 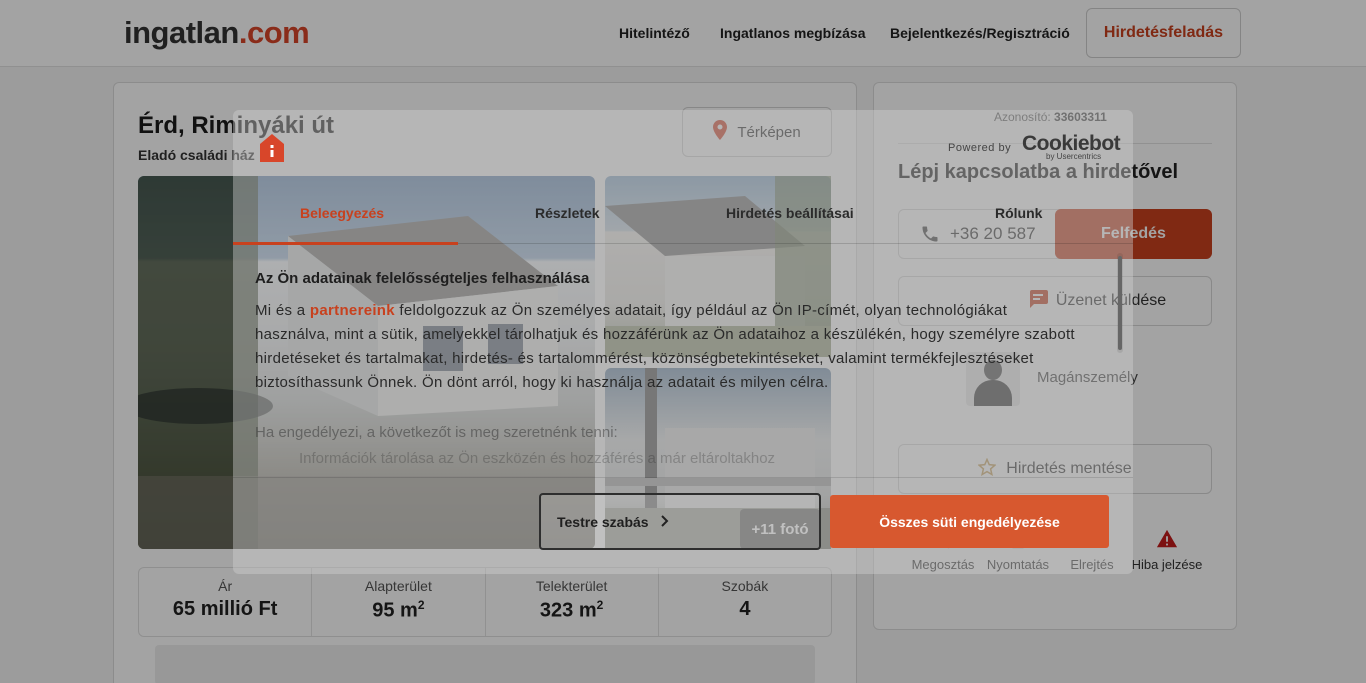 I want to click on tab-ad-settings: Hirdetés beállításai, so click(x=790, y=213).